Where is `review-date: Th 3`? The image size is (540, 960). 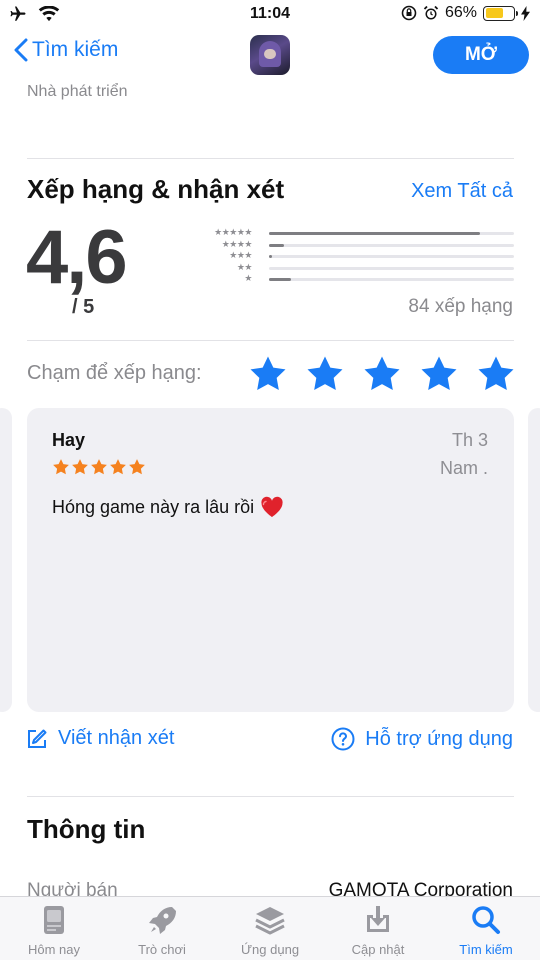
review-date: Th 3 is located at coordinates (469, 440).